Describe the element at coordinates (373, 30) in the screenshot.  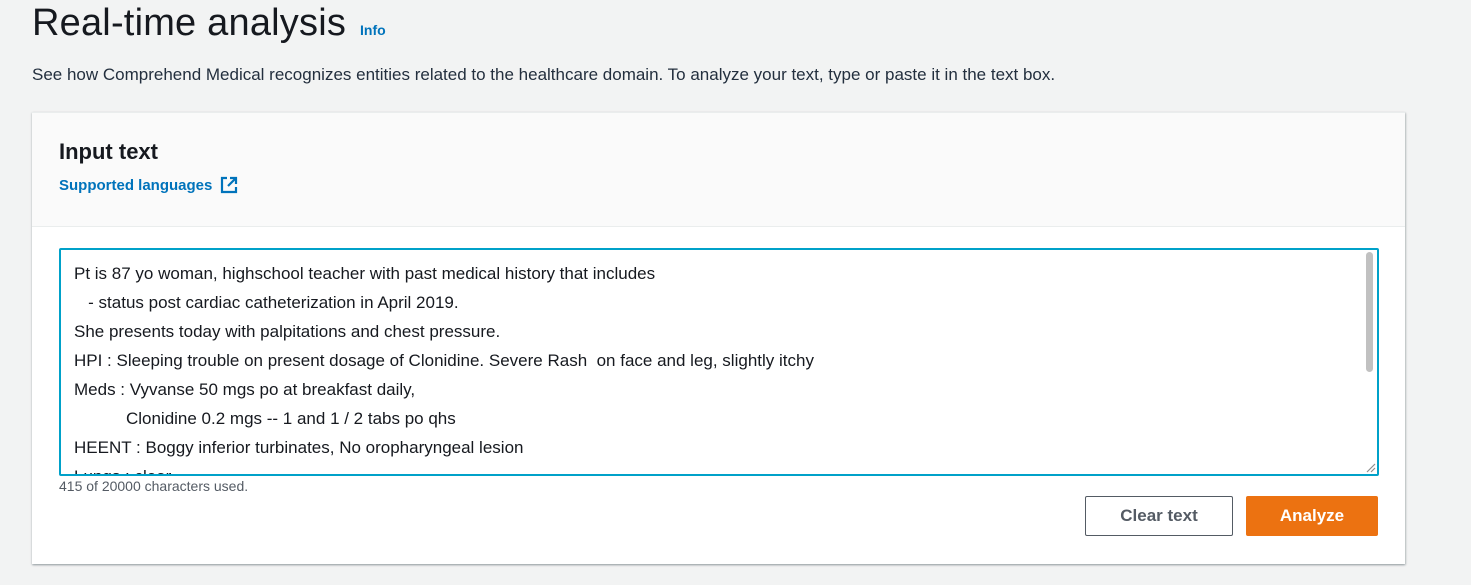
I see `info-link: Info` at that location.